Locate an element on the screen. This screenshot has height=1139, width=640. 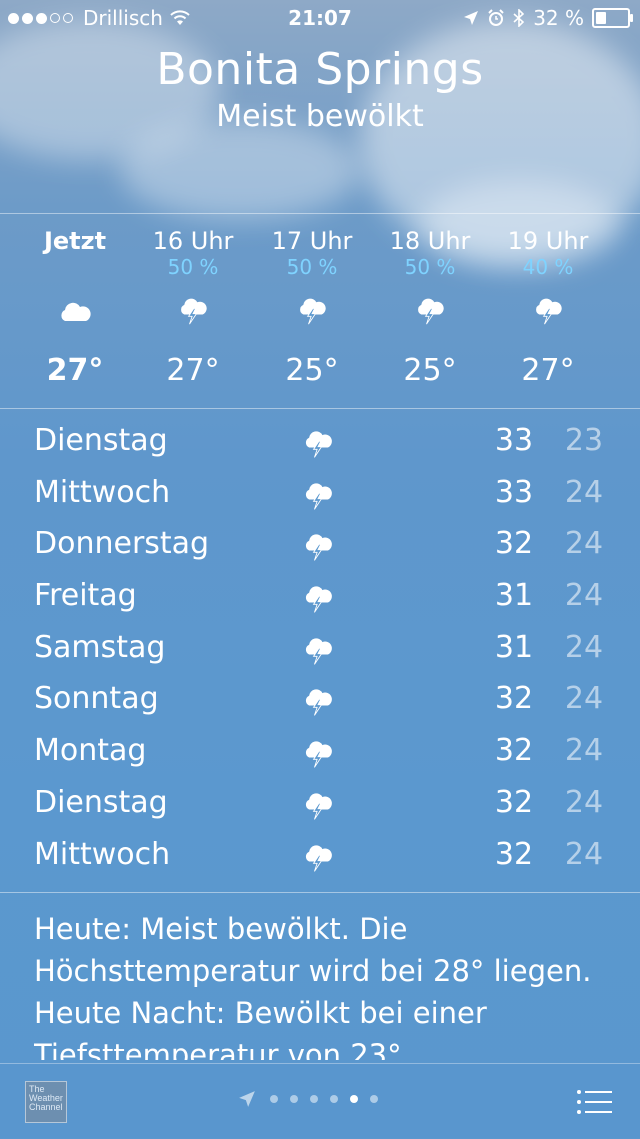
location-header: Bonita Springs Meist bewölkt is located at coordinates (320, 89).